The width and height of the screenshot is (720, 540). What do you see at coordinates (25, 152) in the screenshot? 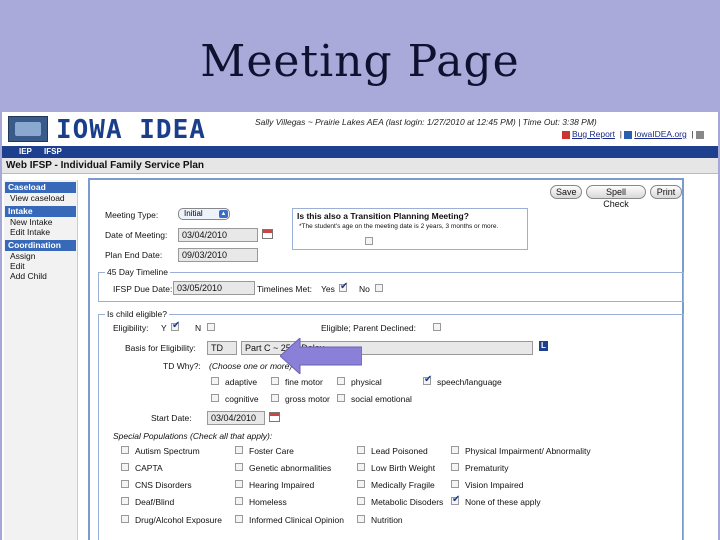
I see `tab-iep: IEP` at bounding box center [25, 152].